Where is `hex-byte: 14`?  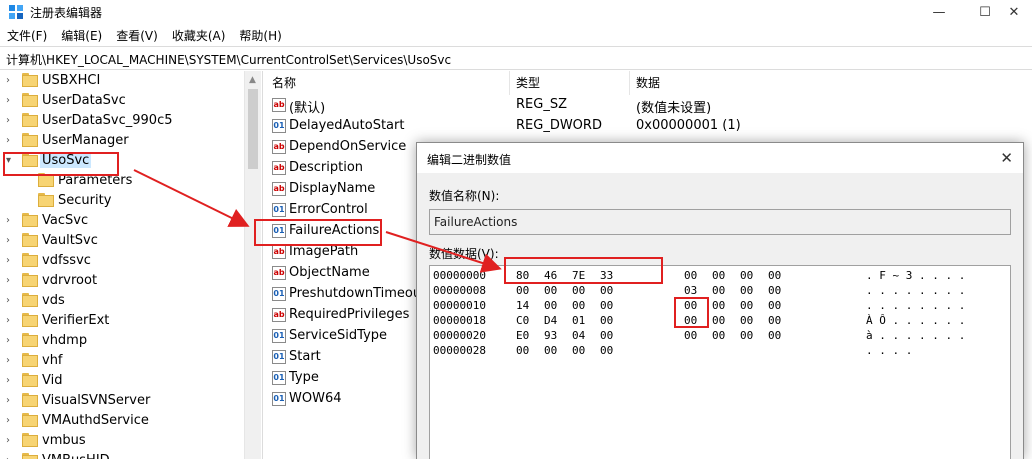 hex-byte: 14 is located at coordinates (522, 305).